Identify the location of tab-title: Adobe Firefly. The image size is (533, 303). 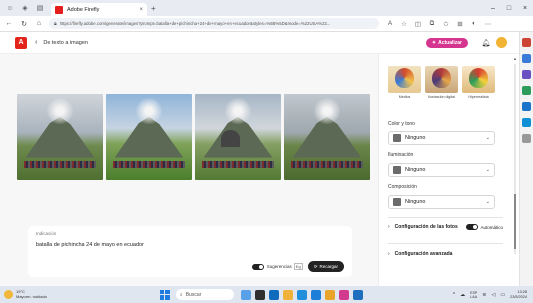
(83, 9).